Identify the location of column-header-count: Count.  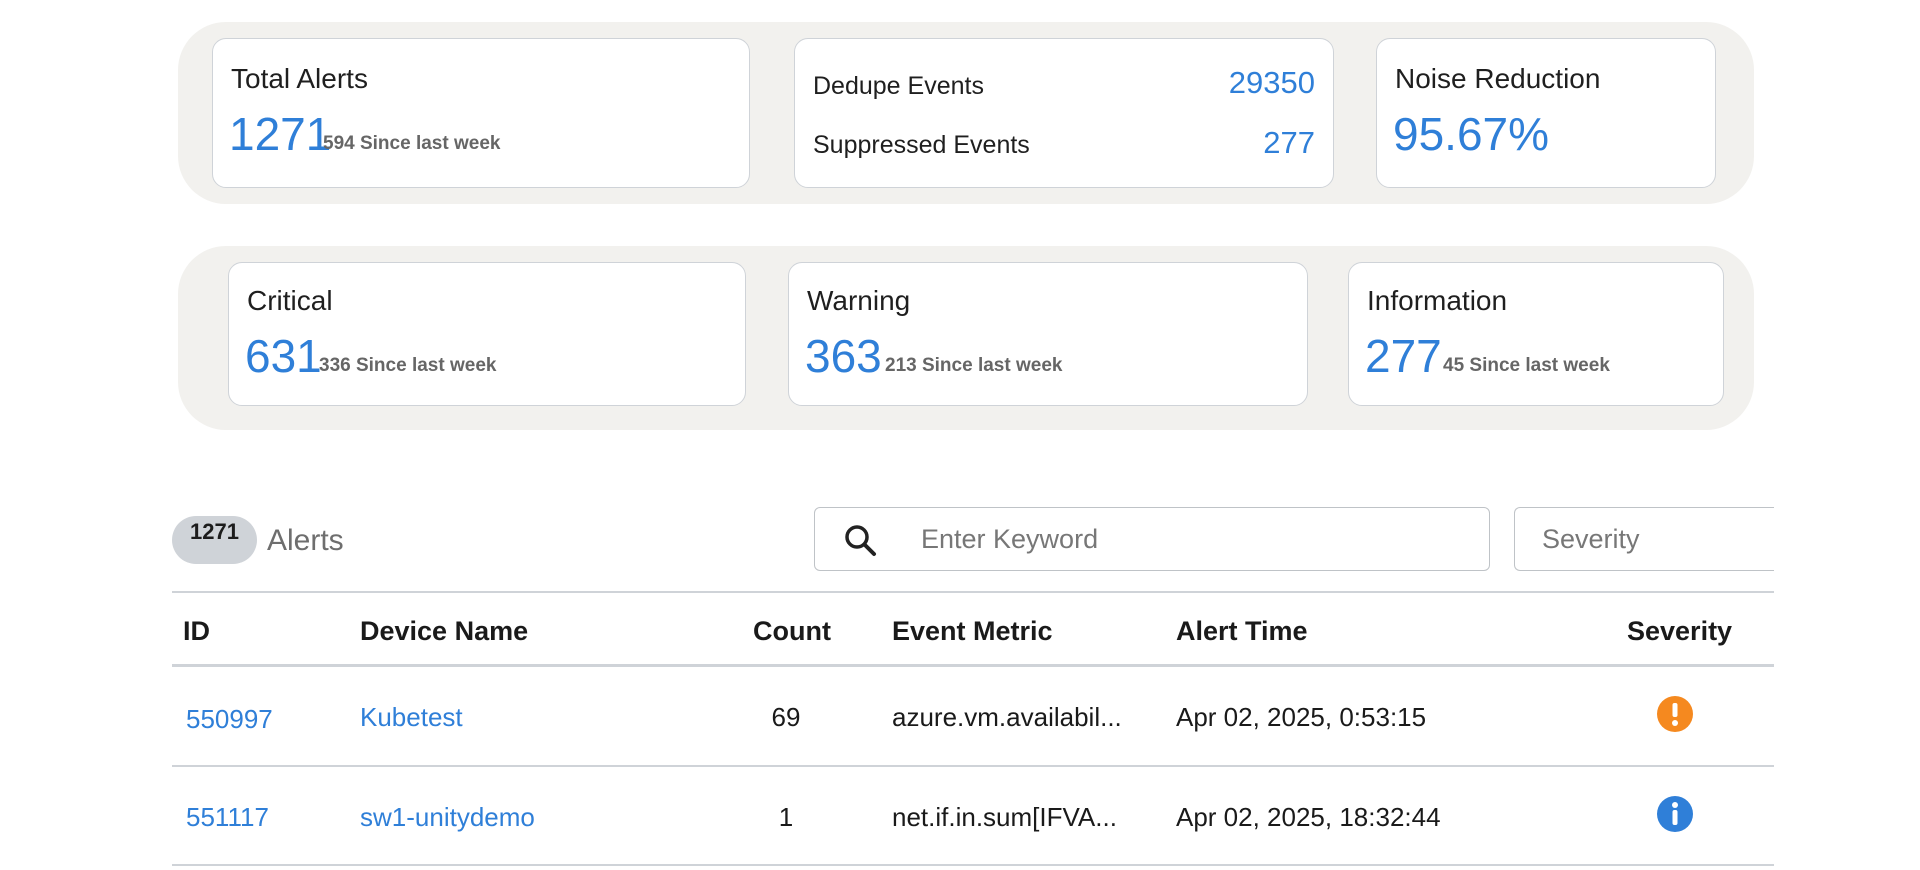
(792, 631).